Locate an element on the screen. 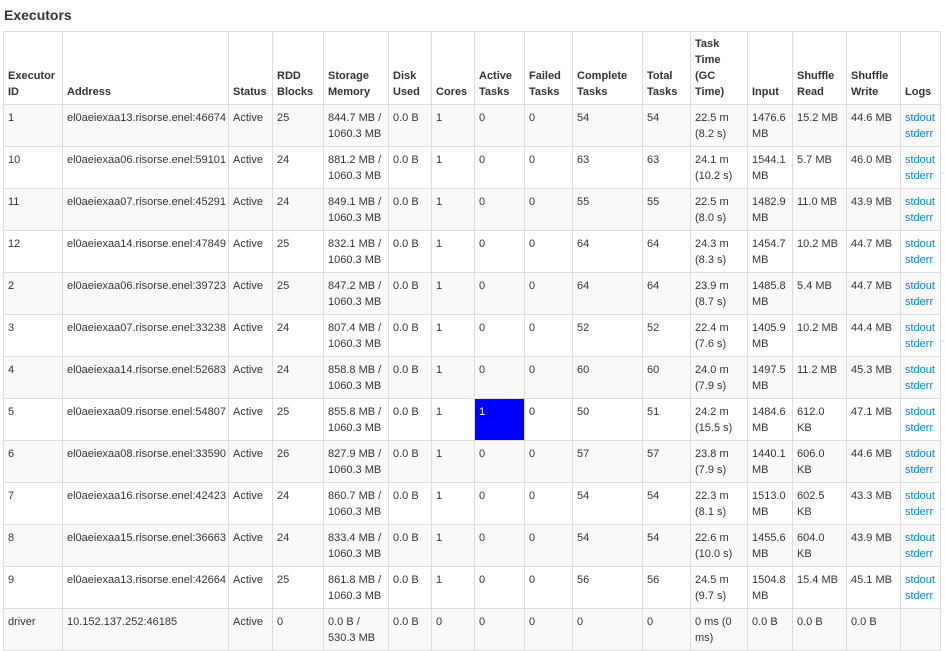 The width and height of the screenshot is (945, 651). task-time-cell: 0 ms (0 ms) is located at coordinates (719, 629).